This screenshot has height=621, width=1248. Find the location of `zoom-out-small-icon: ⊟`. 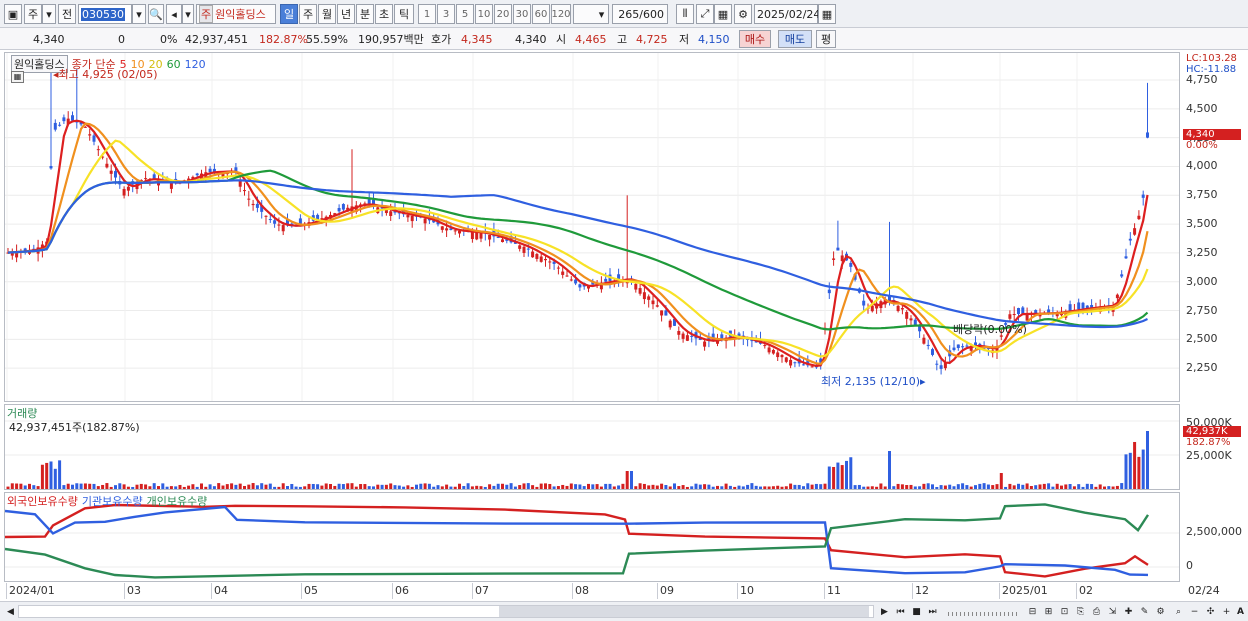

zoom-out-small-icon: ⊟ is located at coordinates (1032, 611).